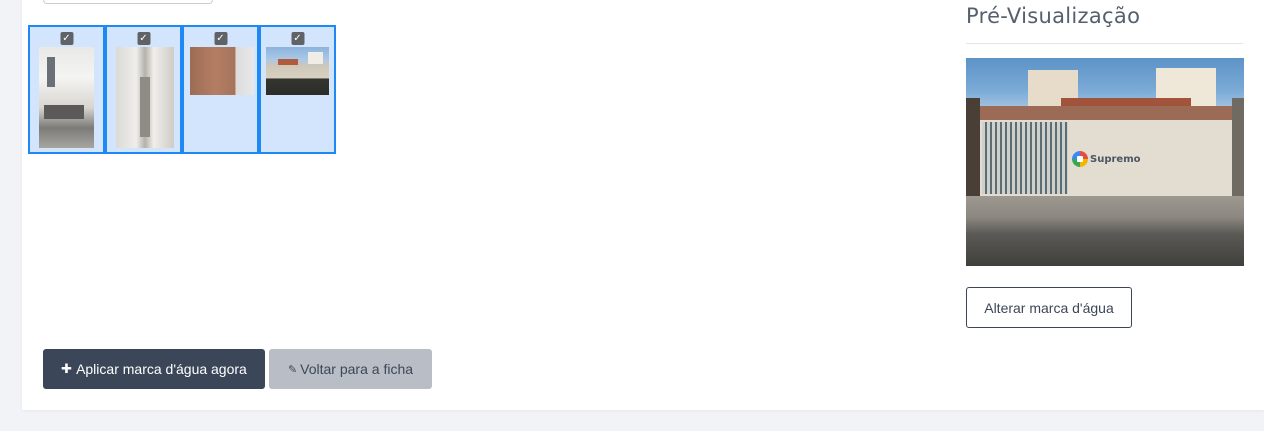 This screenshot has height=431, width=1264. I want to click on photo-gallery: ✓ ✓ ✓ ✓, so click(182, 89).